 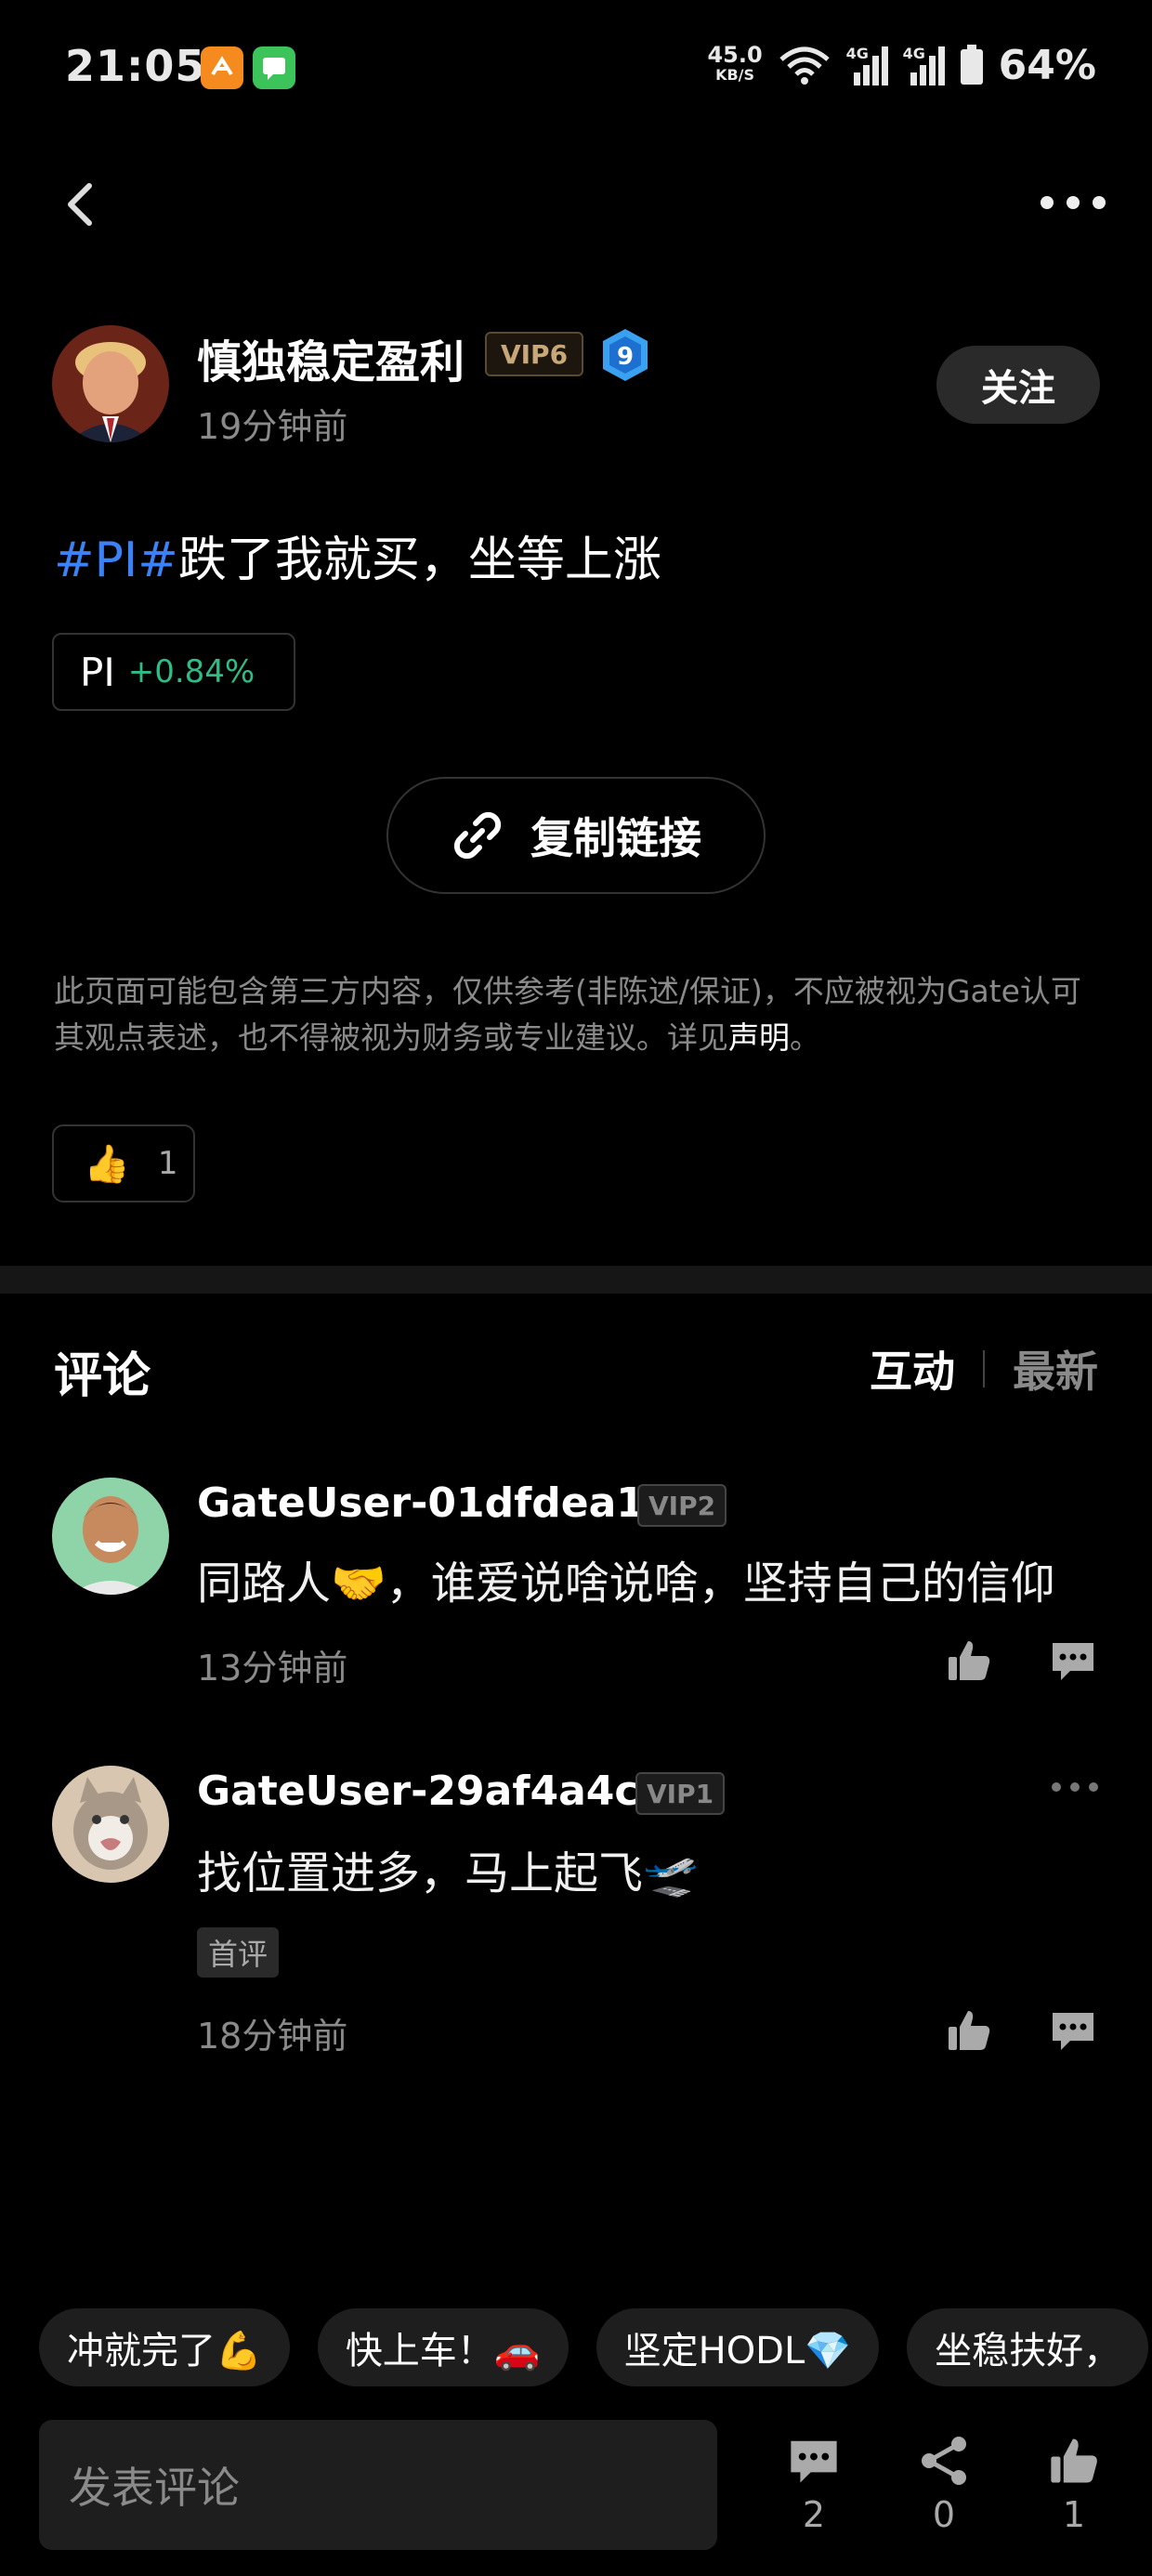 What do you see at coordinates (1028, 2347) in the screenshot?
I see `quick-reply-chip: 坐稳扶好，` at bounding box center [1028, 2347].